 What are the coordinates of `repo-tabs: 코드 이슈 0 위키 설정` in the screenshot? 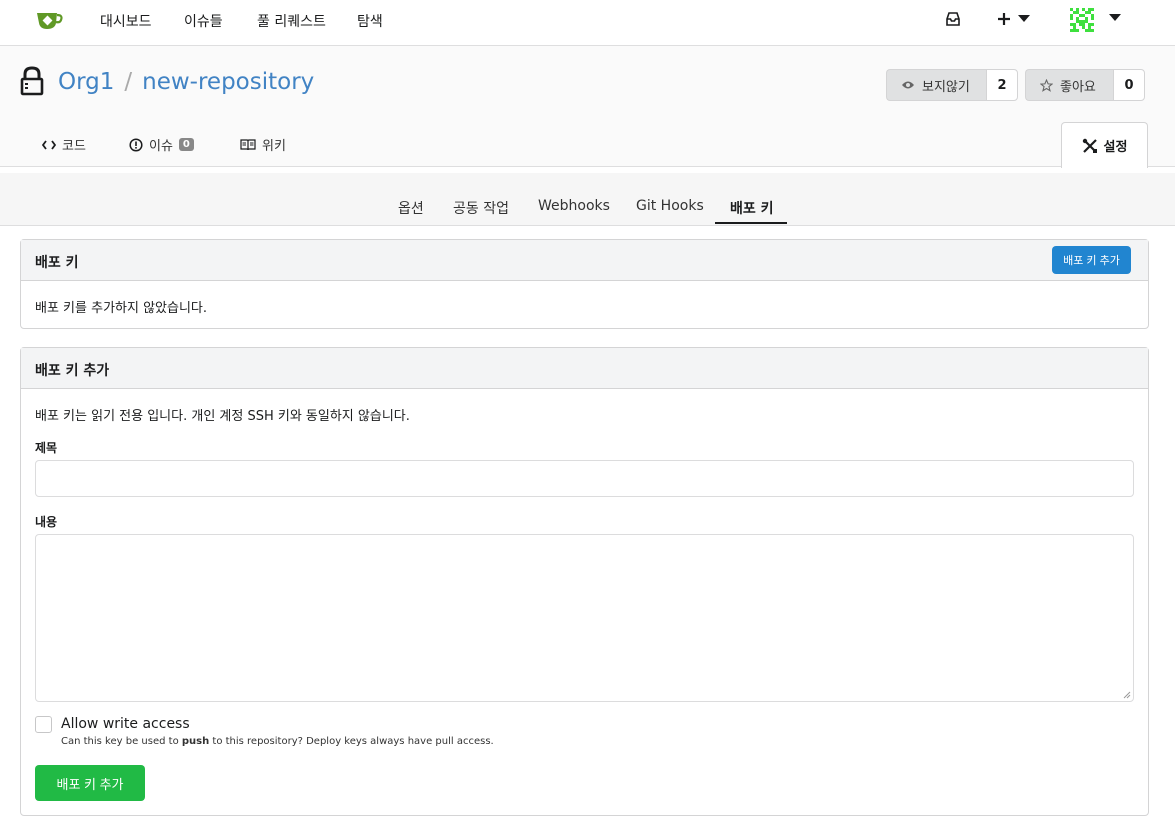 It's located at (587, 145).